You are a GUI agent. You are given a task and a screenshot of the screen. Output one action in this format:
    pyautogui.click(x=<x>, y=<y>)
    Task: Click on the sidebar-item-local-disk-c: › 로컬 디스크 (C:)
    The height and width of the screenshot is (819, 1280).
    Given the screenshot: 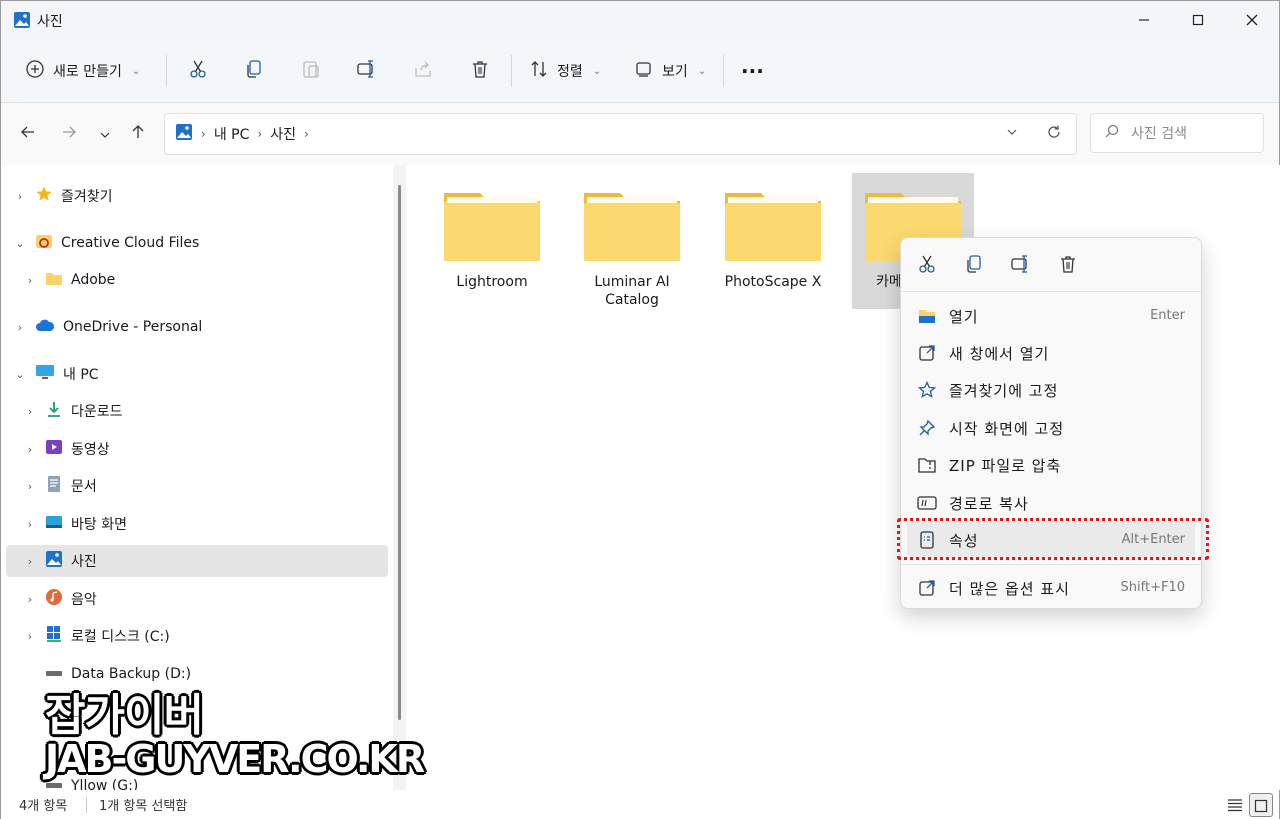 What is the action you would take?
    pyautogui.click(x=96, y=636)
    